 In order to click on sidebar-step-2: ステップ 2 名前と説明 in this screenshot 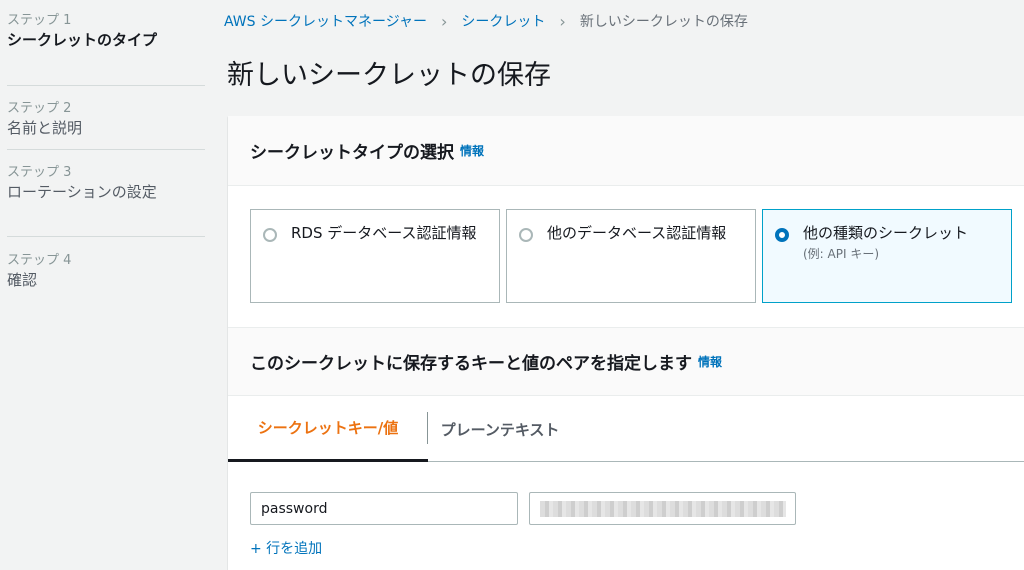, I will do `click(106, 125)`.